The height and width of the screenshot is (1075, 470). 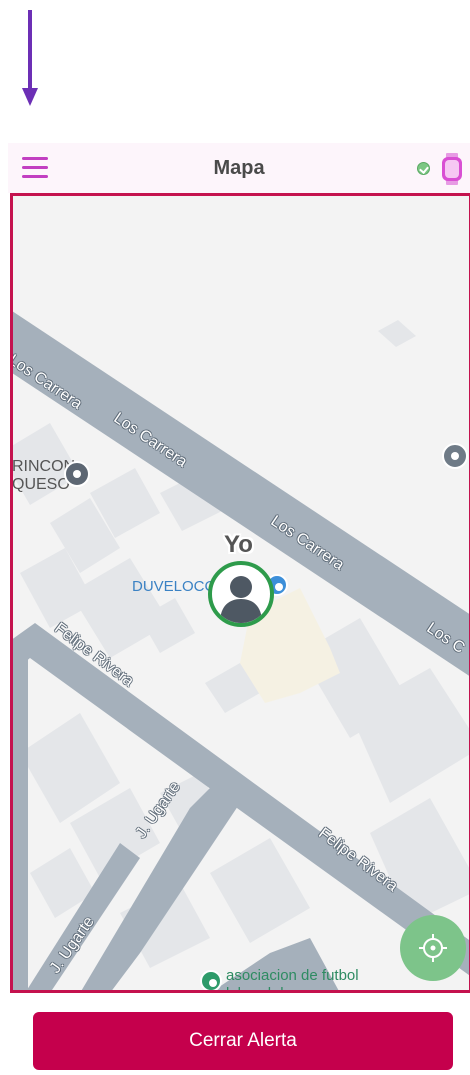 What do you see at coordinates (241, 599) in the screenshot?
I see `person-icon` at bounding box center [241, 599].